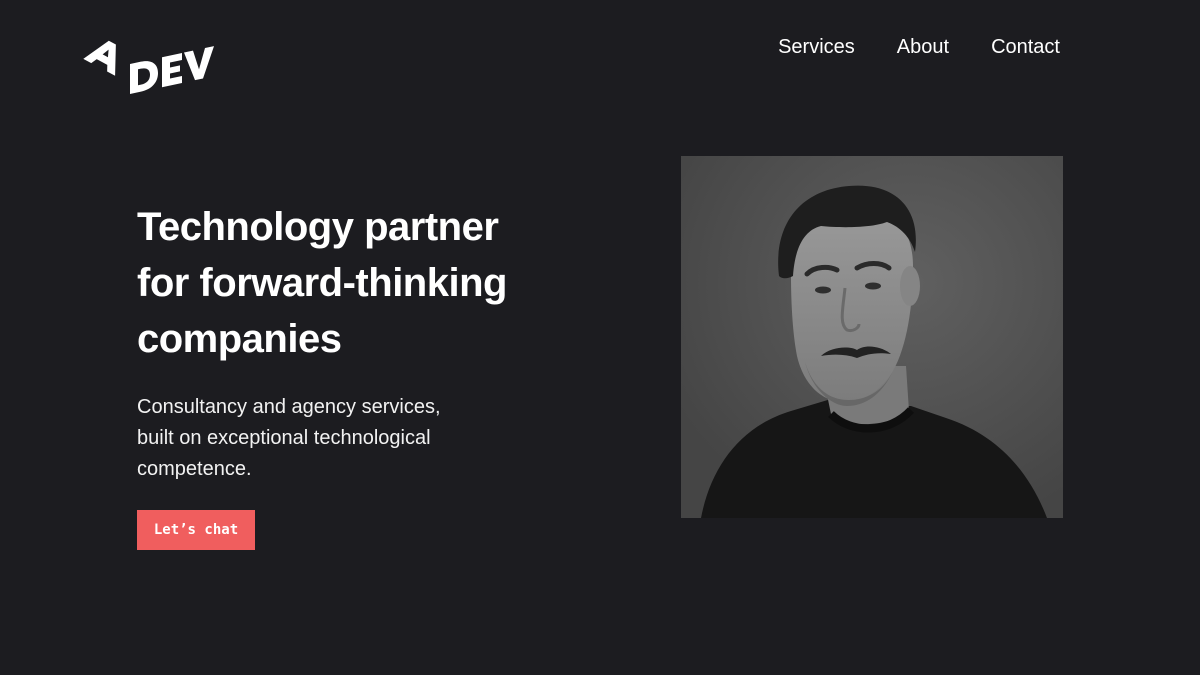 The width and height of the screenshot is (1200, 675). Describe the element at coordinates (284, 438) in the screenshot. I see `hero-subtitle-line: built on exceptional technological` at that location.